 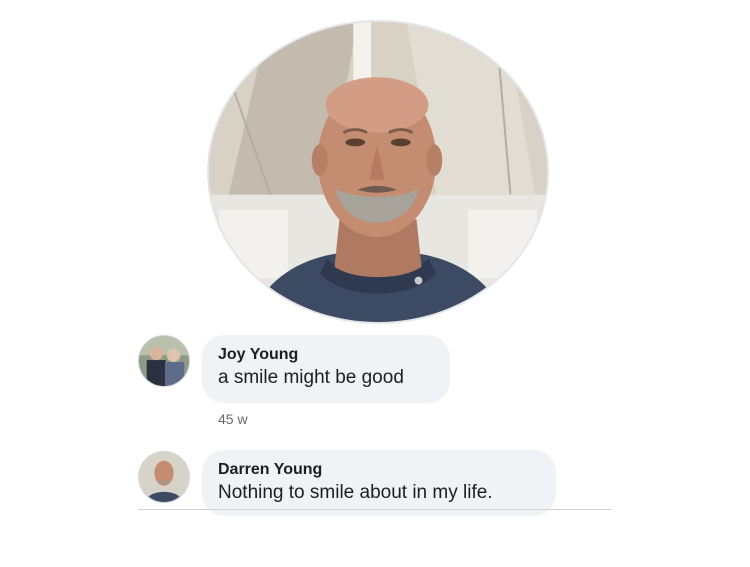 I want to click on comment-timestamp: 45 w, so click(x=233, y=419).